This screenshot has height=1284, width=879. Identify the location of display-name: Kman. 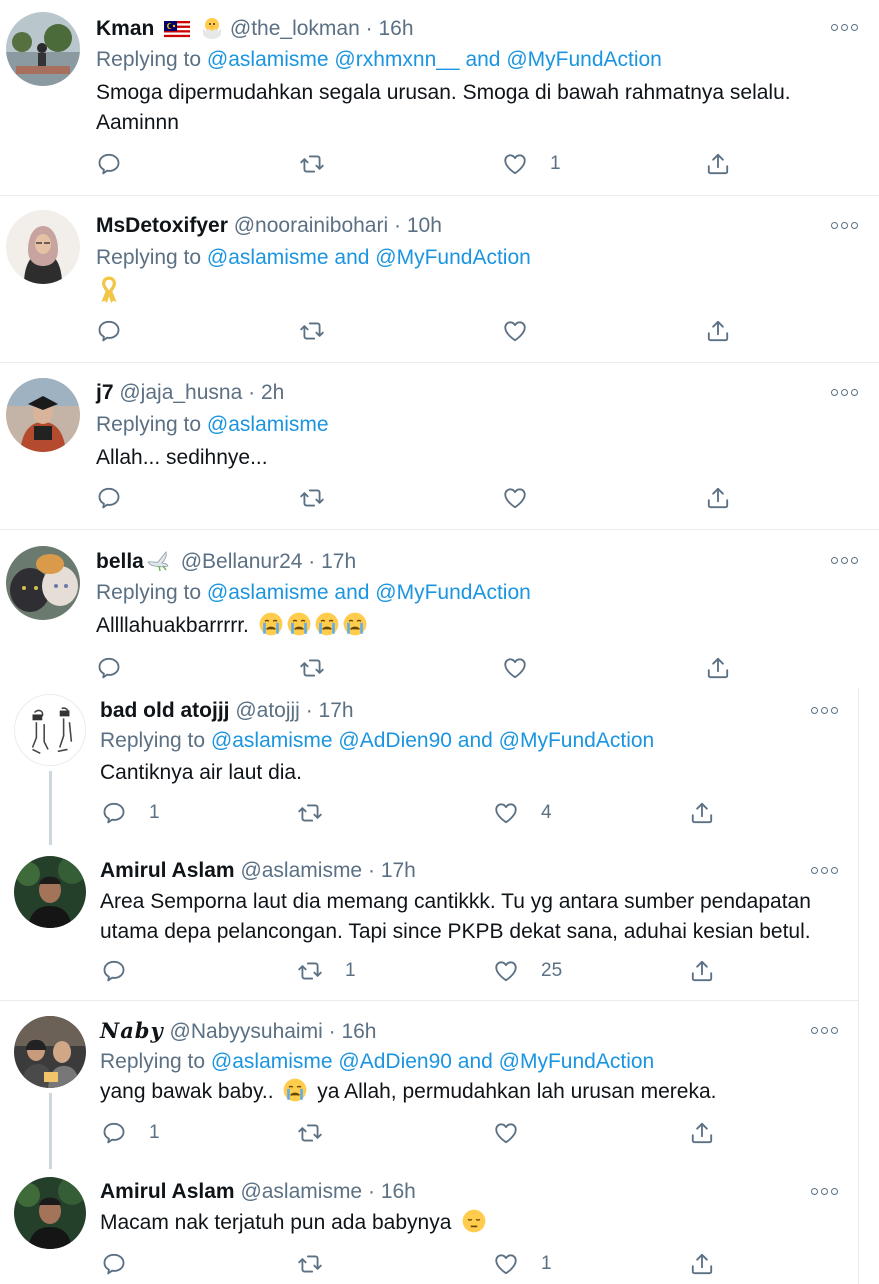
(125, 28).